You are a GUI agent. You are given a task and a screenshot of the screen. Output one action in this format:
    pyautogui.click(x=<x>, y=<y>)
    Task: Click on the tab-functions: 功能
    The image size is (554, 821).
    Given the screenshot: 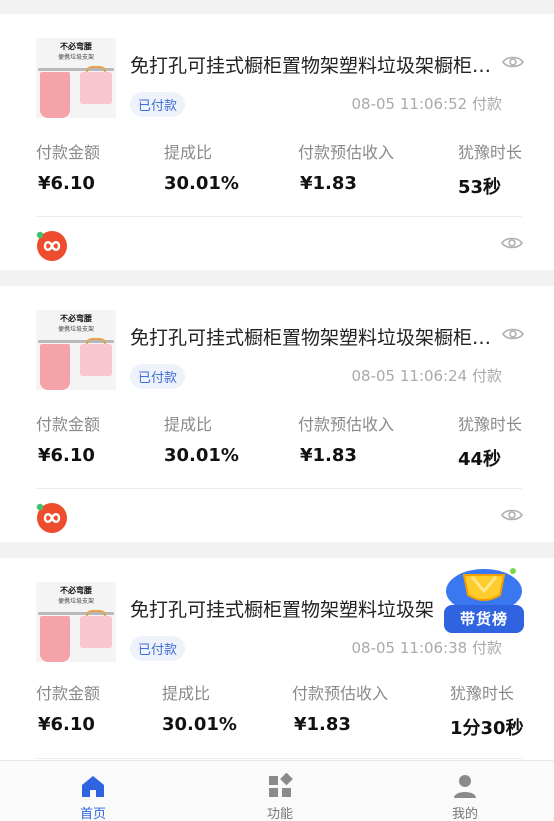 What is the action you would take?
    pyautogui.click(x=280, y=794)
    